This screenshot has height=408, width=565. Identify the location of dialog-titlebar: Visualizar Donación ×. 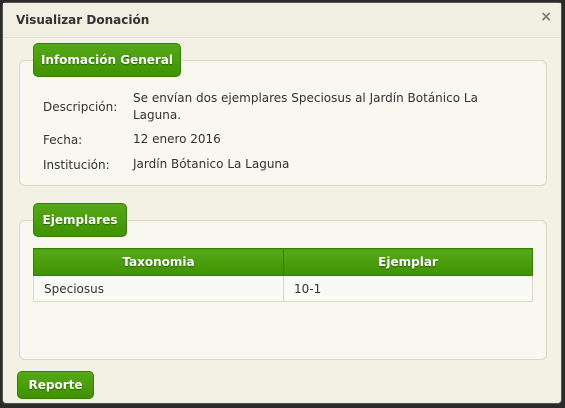
(282, 20).